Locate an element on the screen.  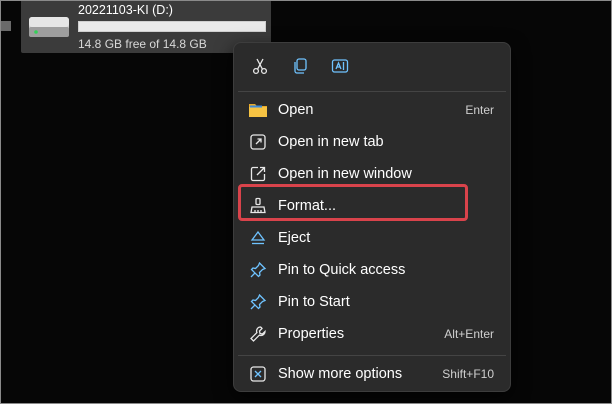
menu-item-open: Open Enter is located at coordinates (372, 110).